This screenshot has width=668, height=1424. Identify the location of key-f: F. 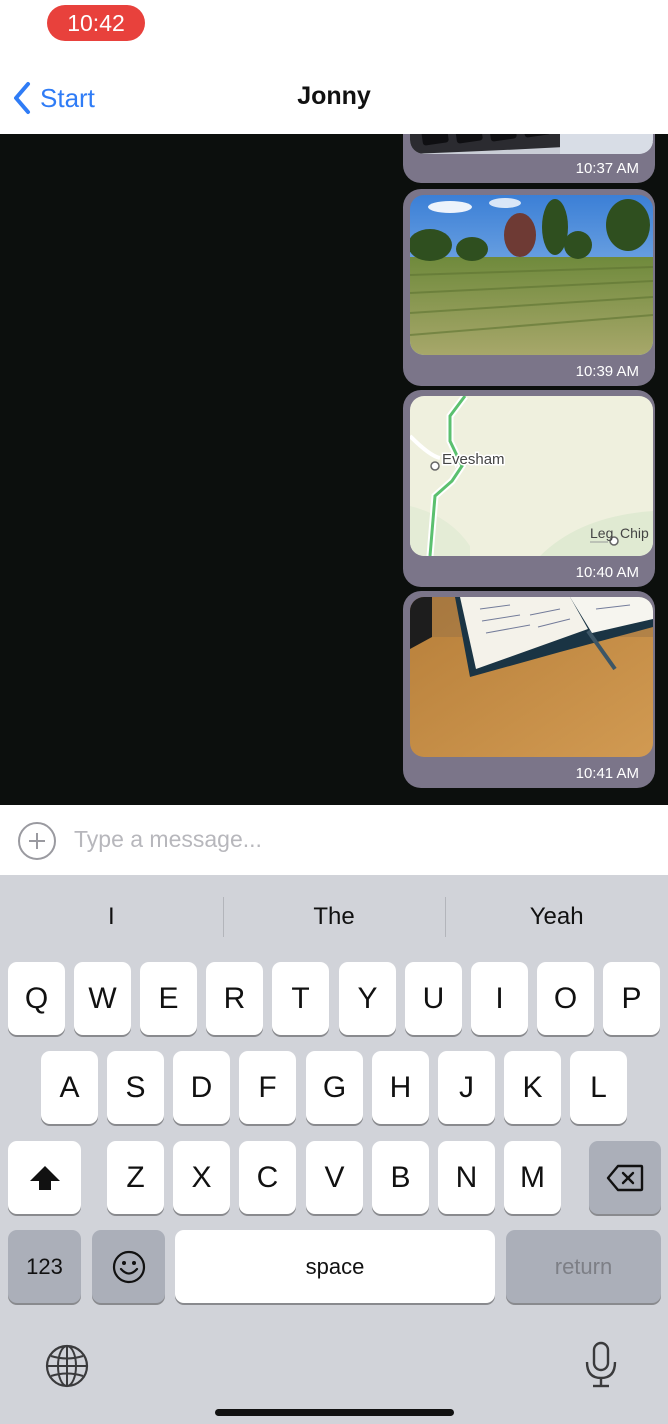
(267, 1087).